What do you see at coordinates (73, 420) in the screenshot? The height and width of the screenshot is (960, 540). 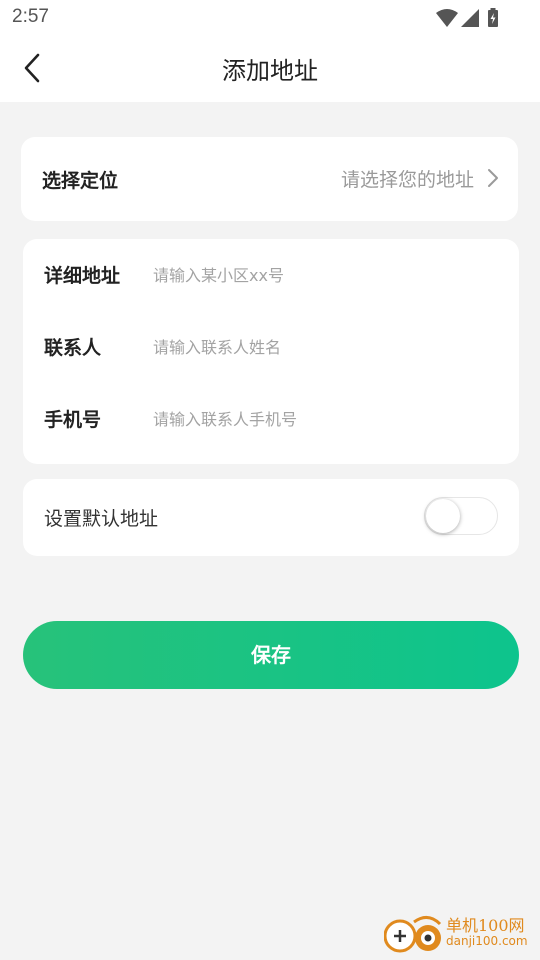 I see `phone-label: 手机号` at bounding box center [73, 420].